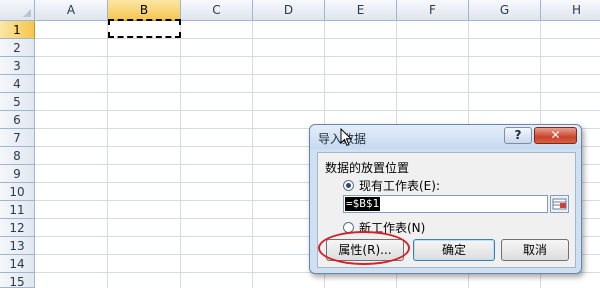 The width and height of the screenshot is (600, 288). I want to click on annotation-highlight-ellipse, so click(364, 248).